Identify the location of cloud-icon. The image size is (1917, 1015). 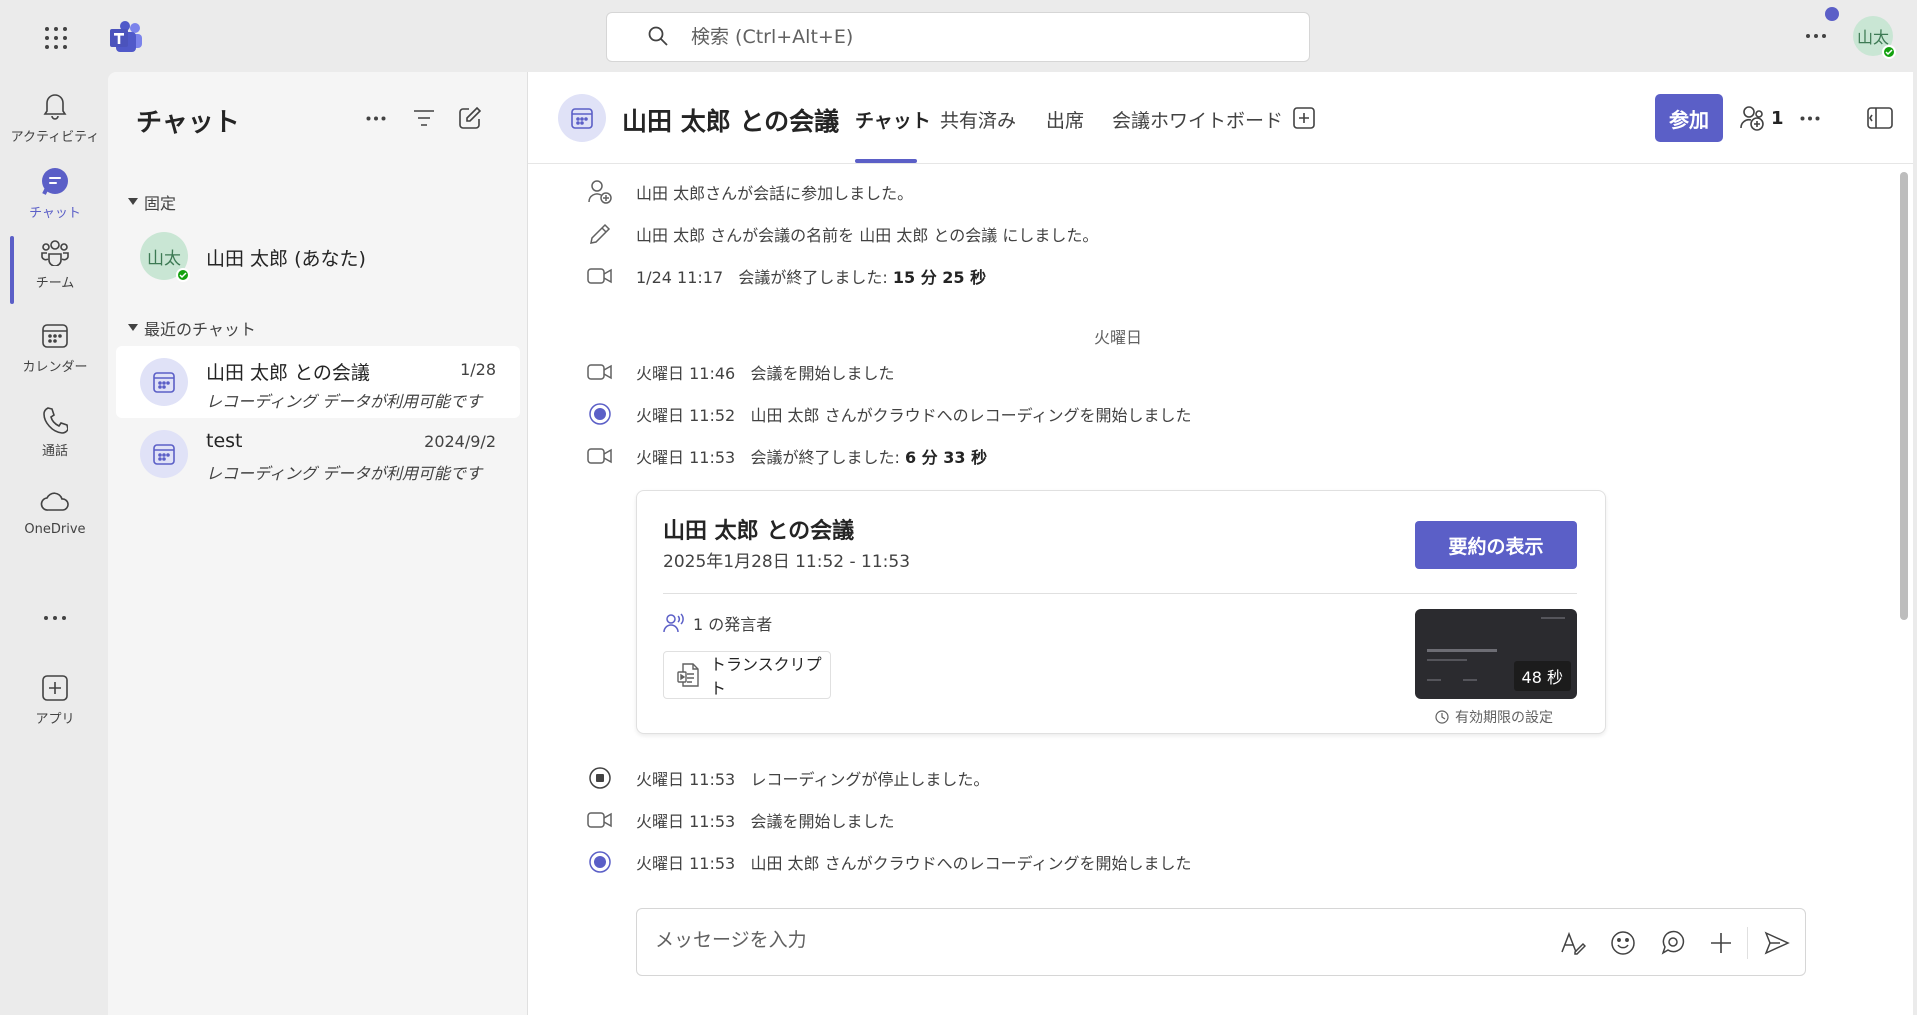
(55, 502).